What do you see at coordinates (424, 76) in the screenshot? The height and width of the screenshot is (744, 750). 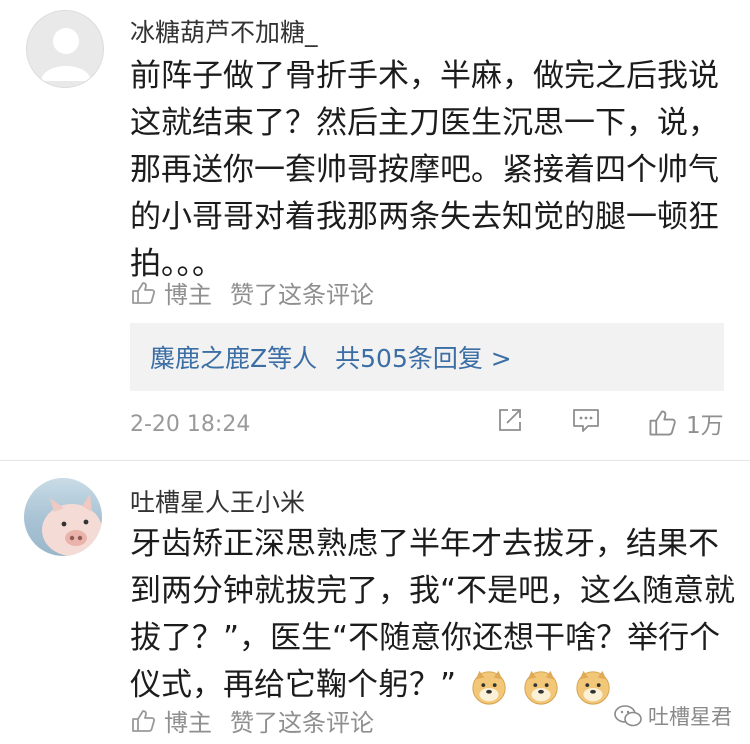 I see `comment-text-line: 前阵子做了骨折手术，半麻，做完之后我说` at bounding box center [424, 76].